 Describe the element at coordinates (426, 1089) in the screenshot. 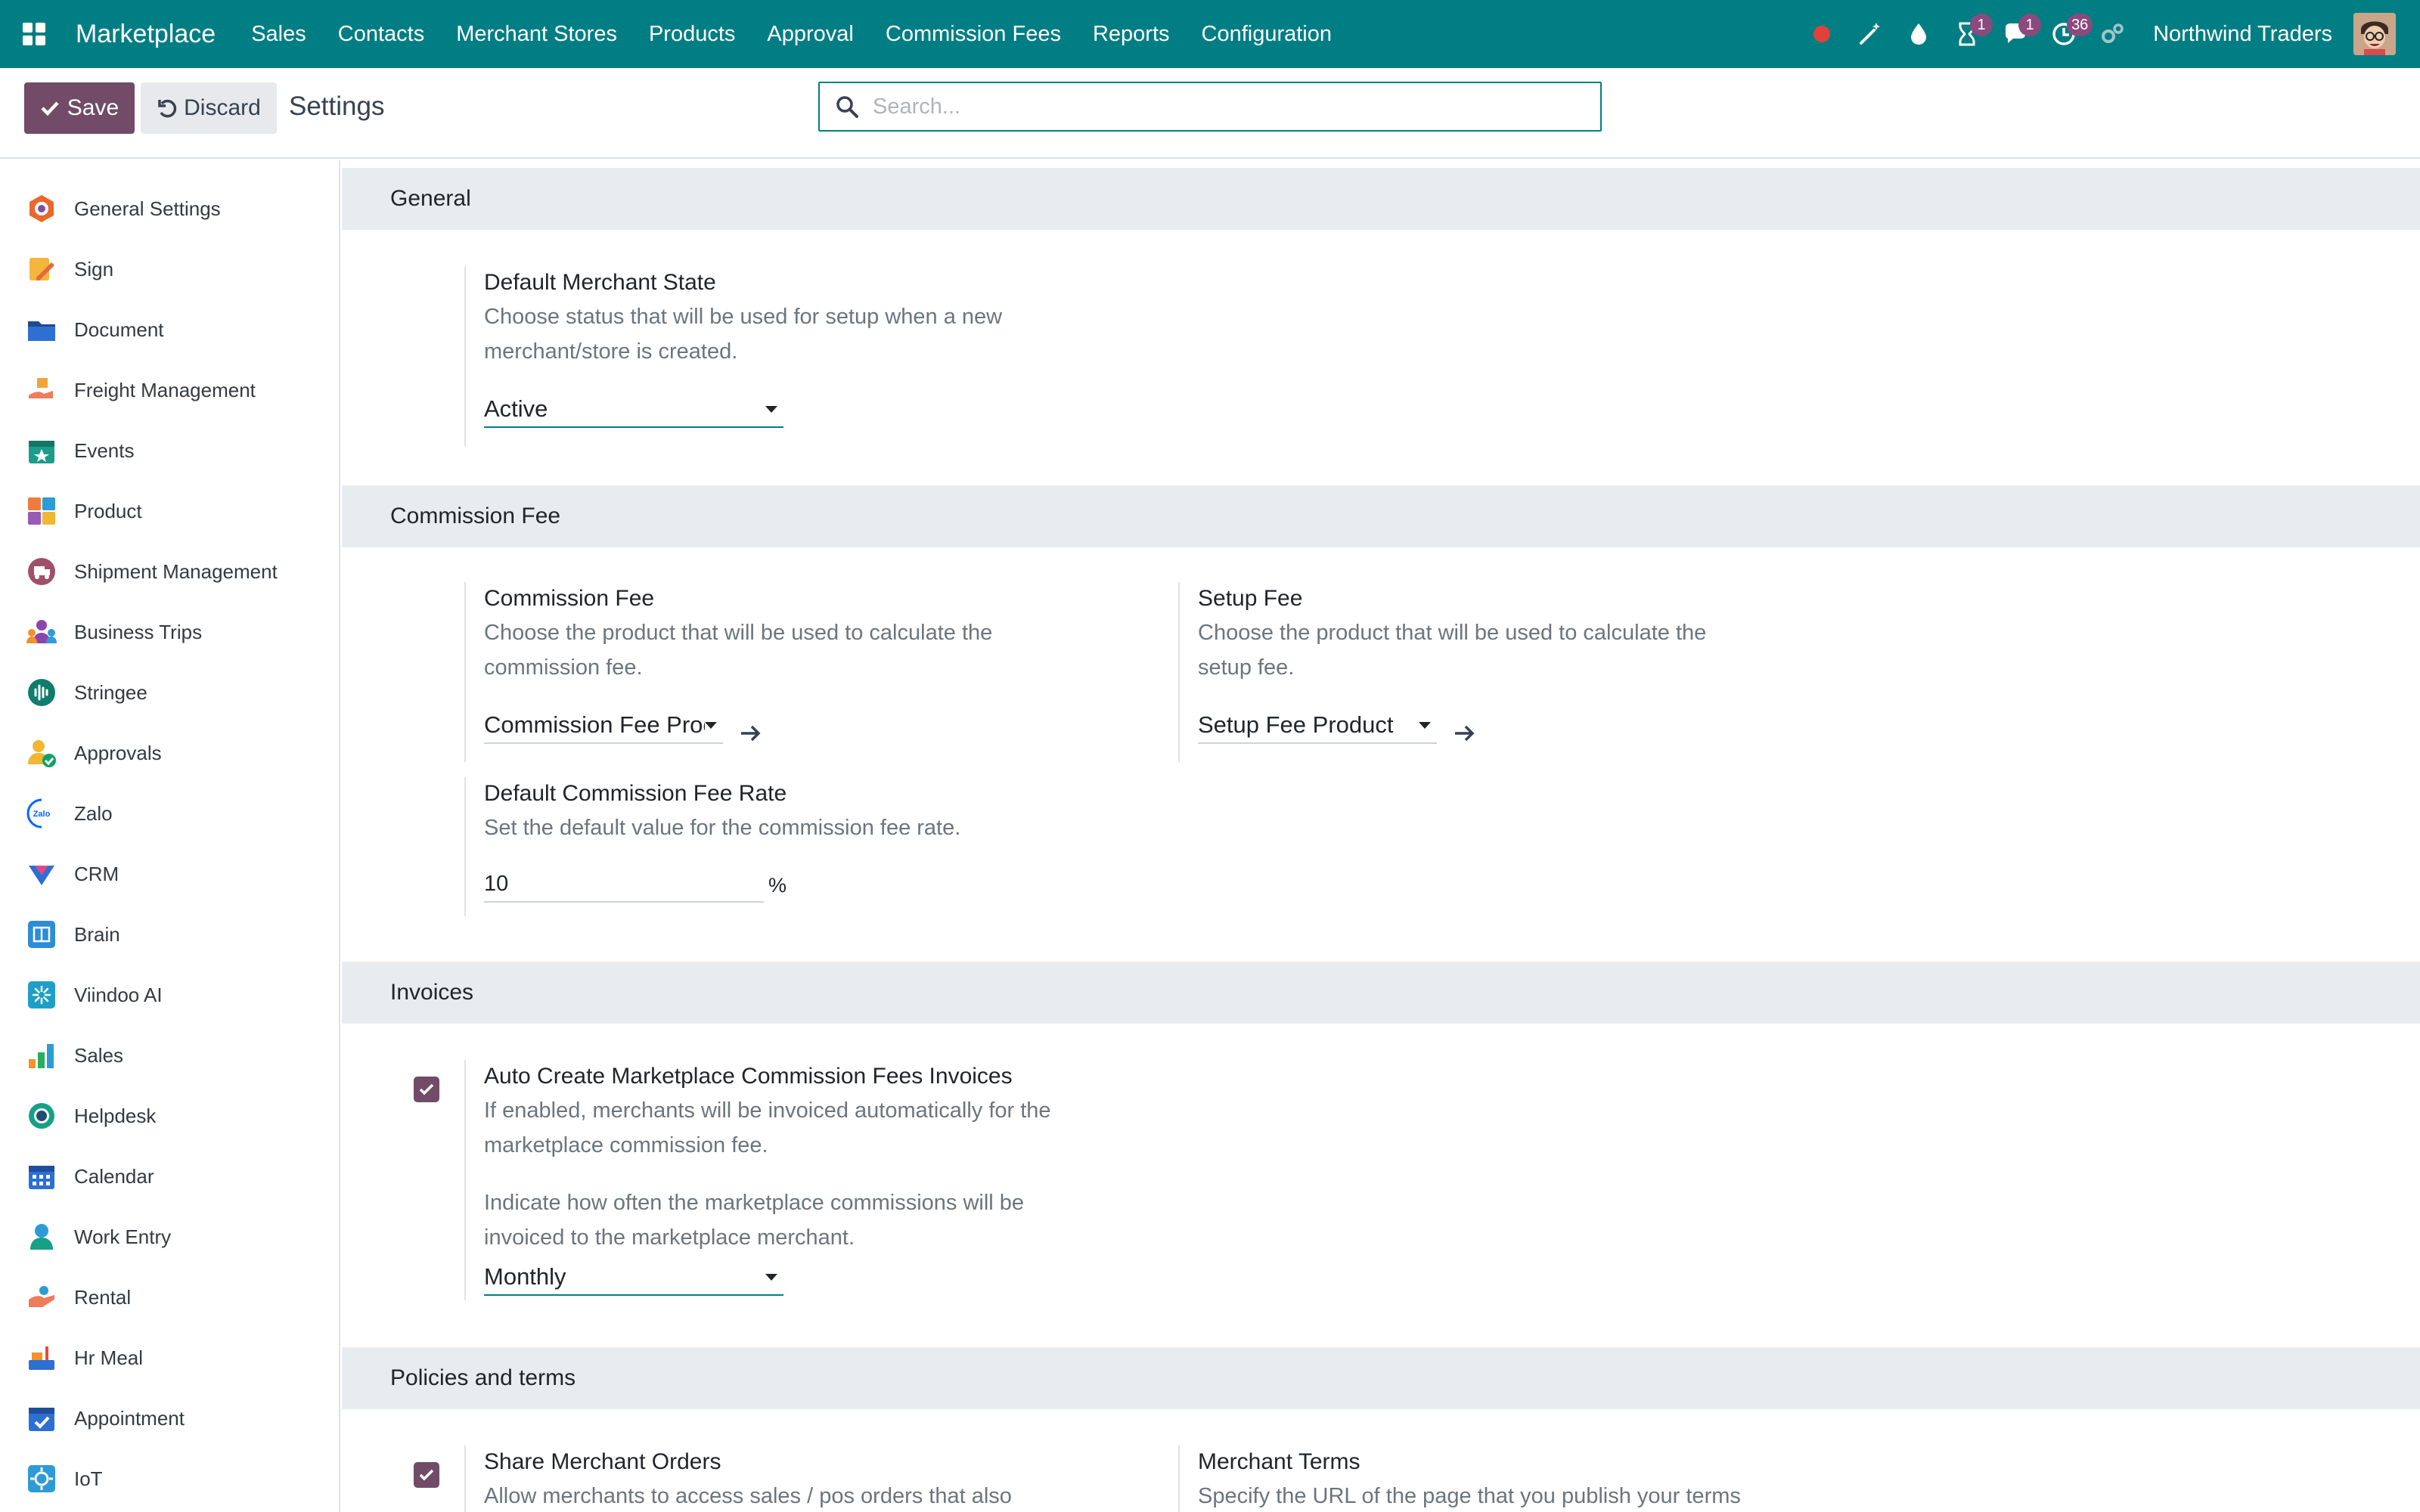

I see `auto-create-invoices-checkbox` at that location.